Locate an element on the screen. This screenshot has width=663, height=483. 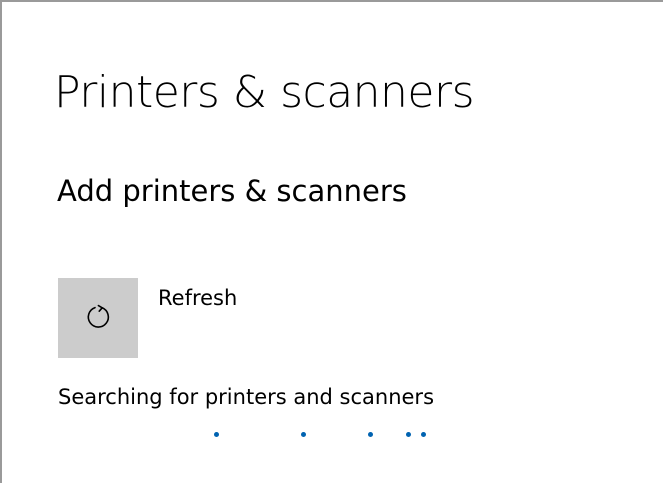
refresh-tile is located at coordinates (98, 318).